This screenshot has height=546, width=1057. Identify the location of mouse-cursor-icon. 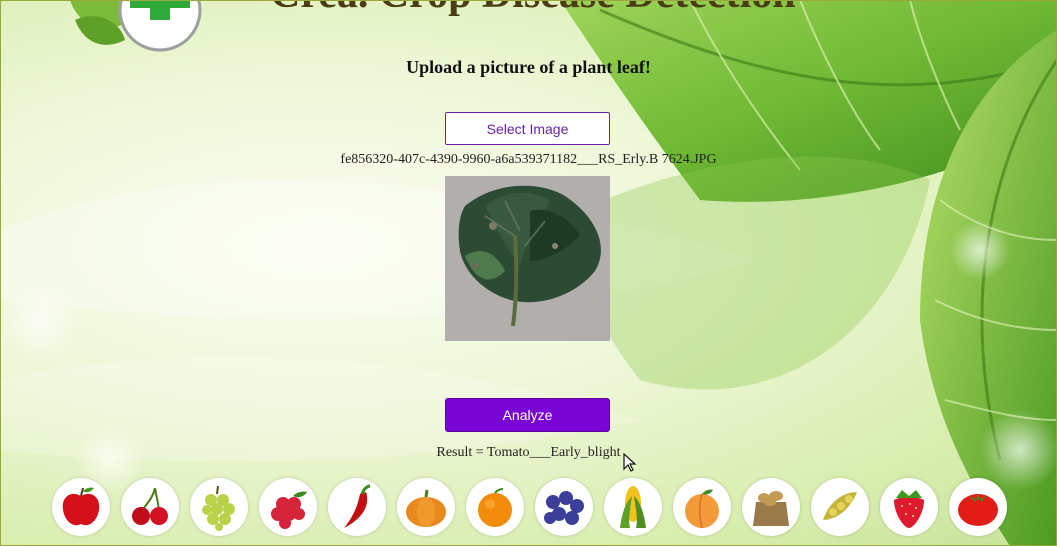
(630, 462).